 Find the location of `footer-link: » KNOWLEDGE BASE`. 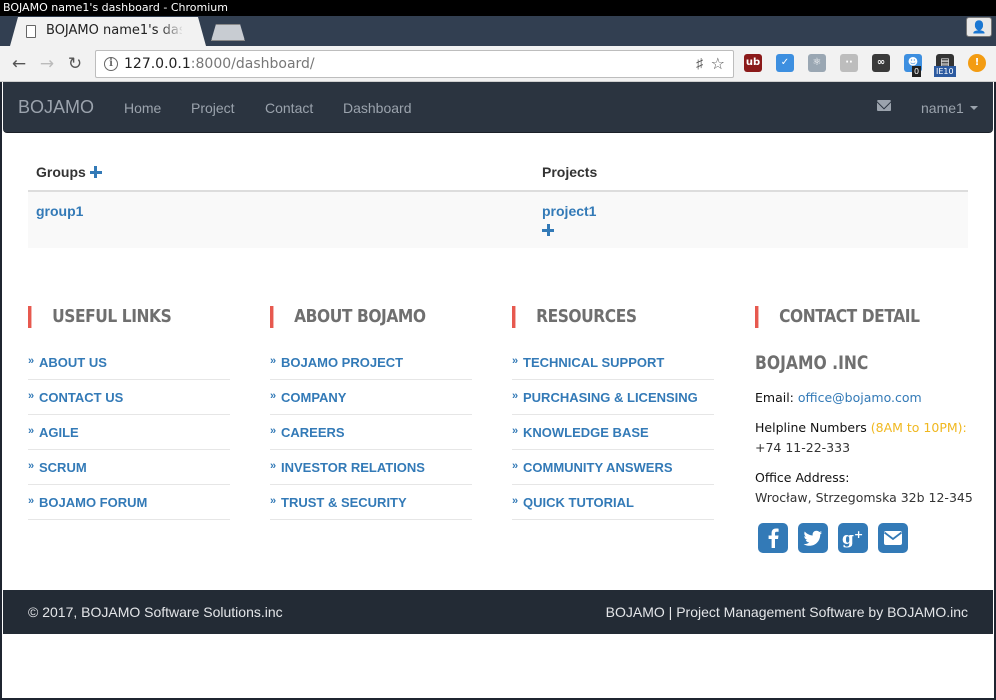

footer-link: » KNOWLEDGE BASE is located at coordinates (613, 432).